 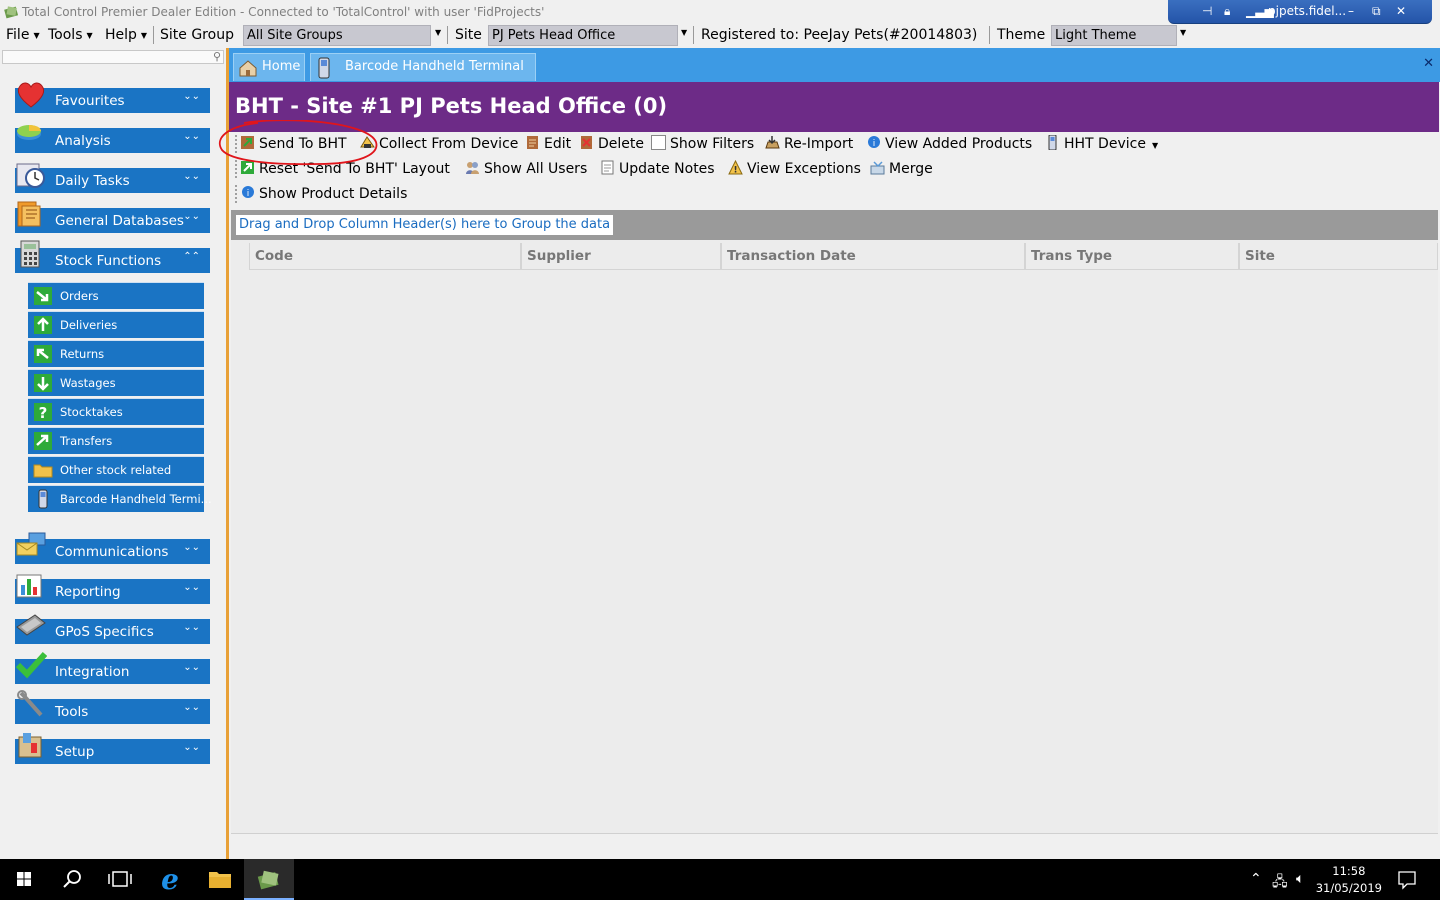 I want to click on heart-icon, so click(x=31, y=95).